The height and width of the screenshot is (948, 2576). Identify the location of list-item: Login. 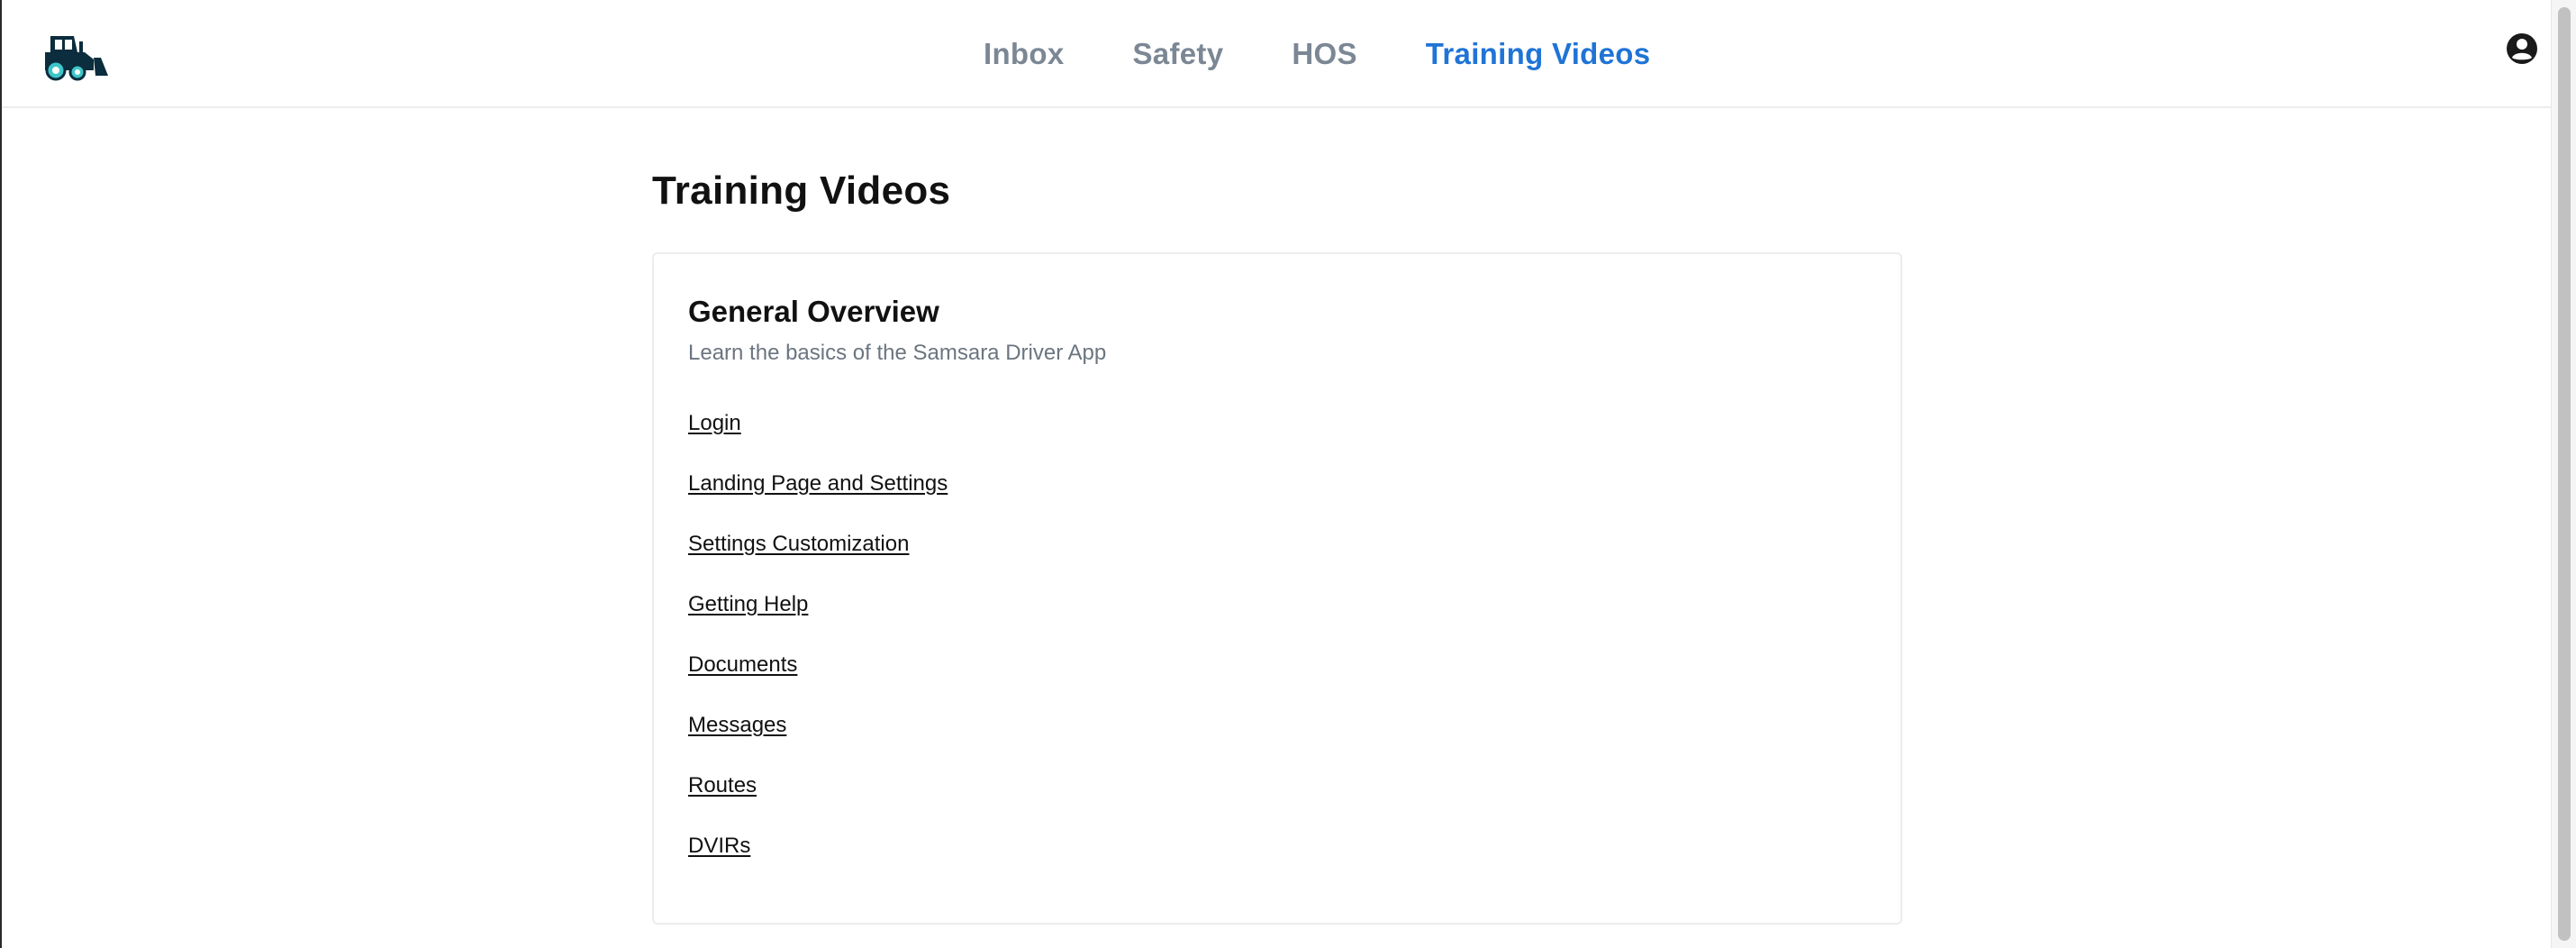
(1277, 439).